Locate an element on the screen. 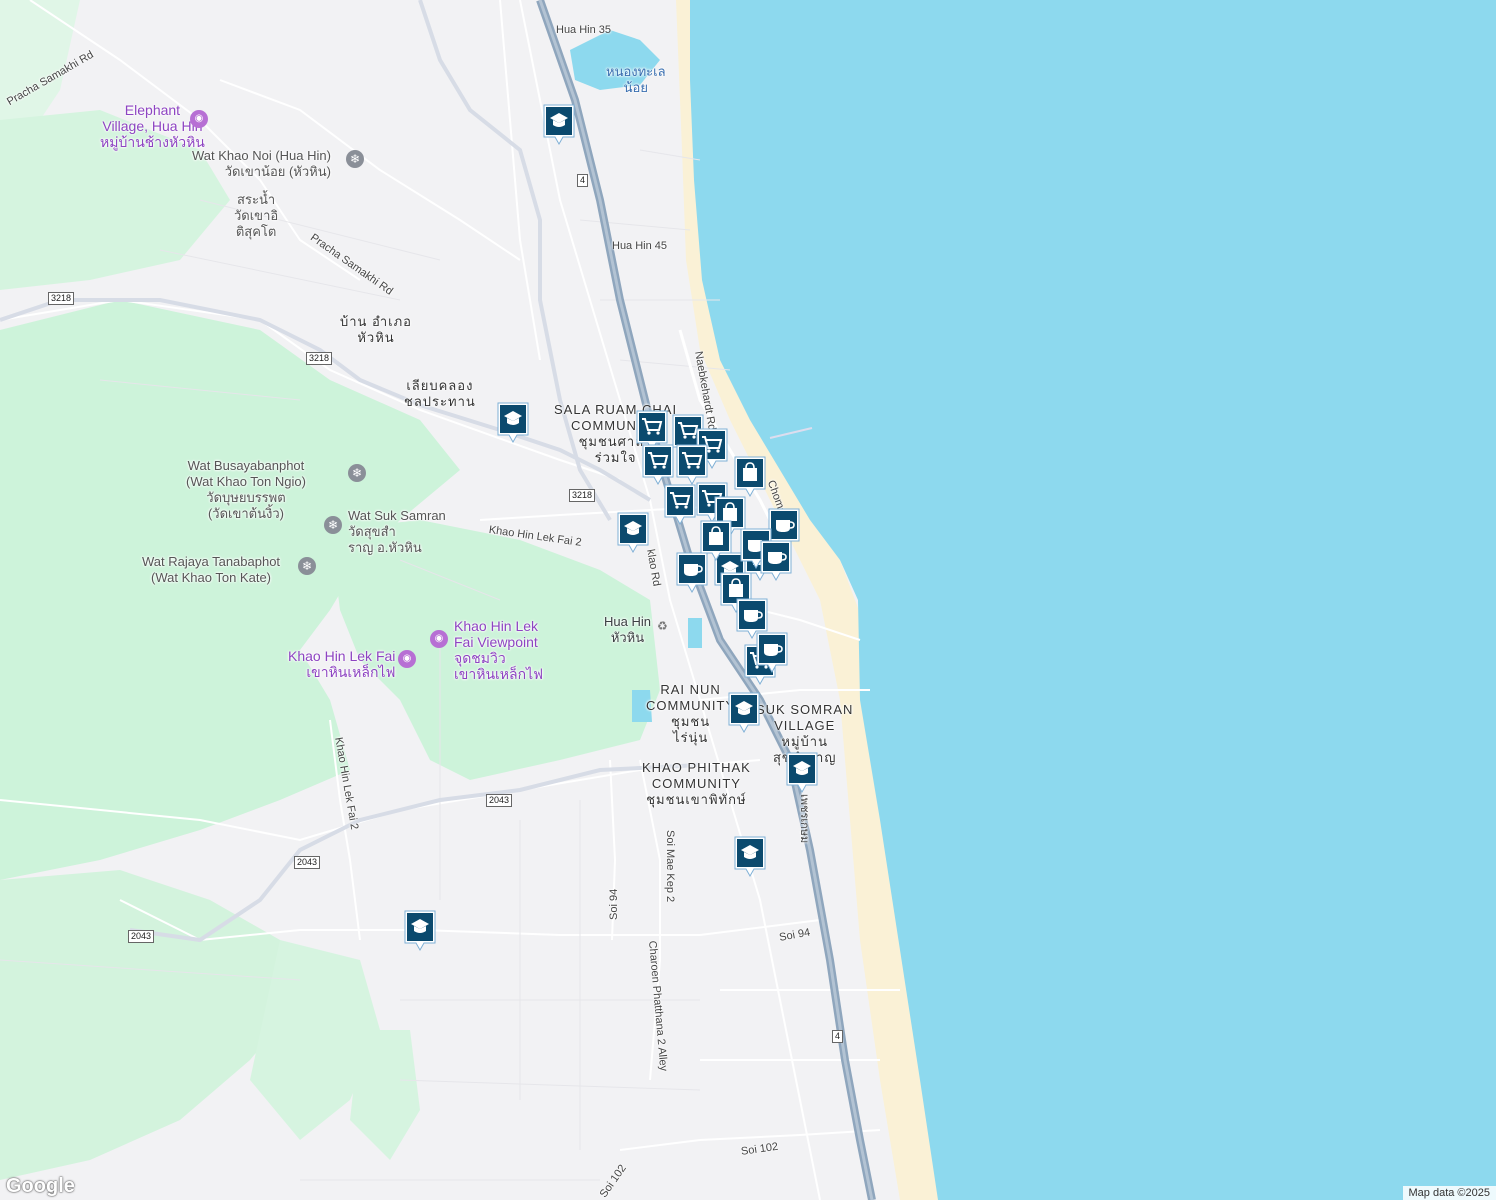 The width and height of the screenshot is (1496, 1200). community-label: KHAO PHITHAK COMMUNITY ชุมชนเขาพิทักษ์ is located at coordinates (696, 783).